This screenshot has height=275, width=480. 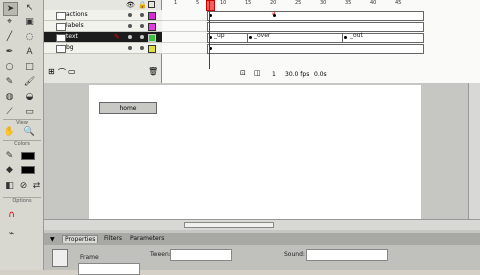 I want to click on ruler-tick: 40, so click(x=373, y=3).